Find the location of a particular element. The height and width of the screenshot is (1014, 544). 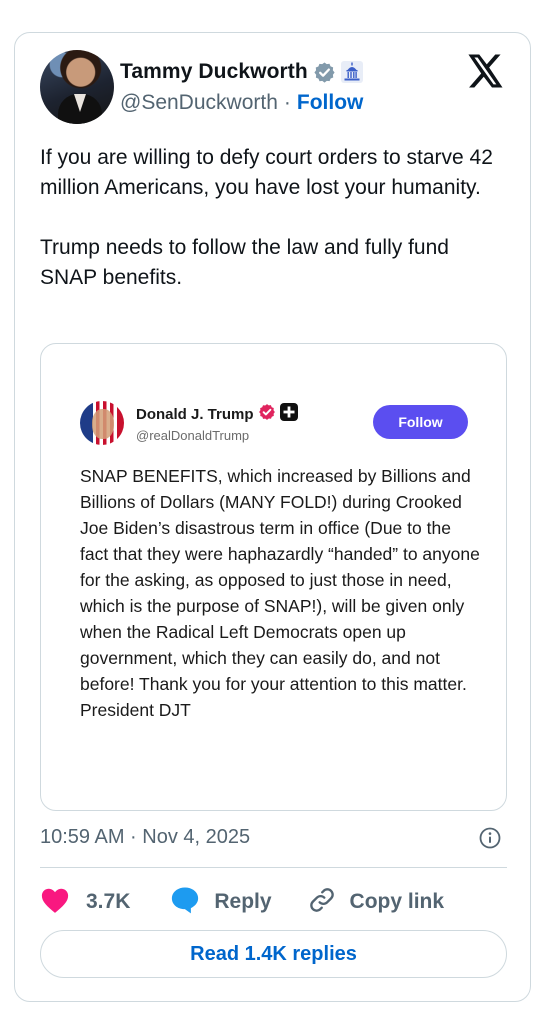

info-icon is located at coordinates (490, 838).